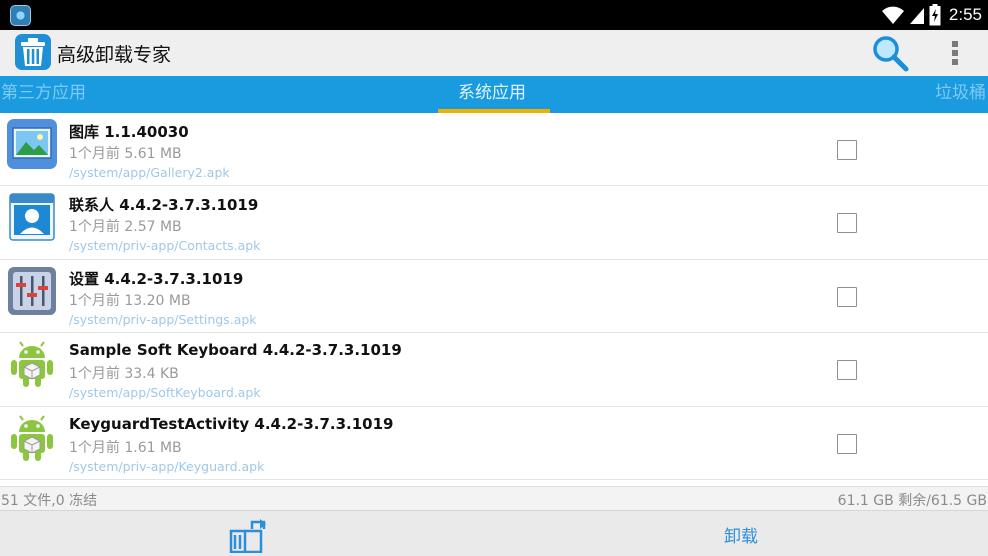 The height and width of the screenshot is (556, 988). I want to click on search-icon, so click(891, 54).